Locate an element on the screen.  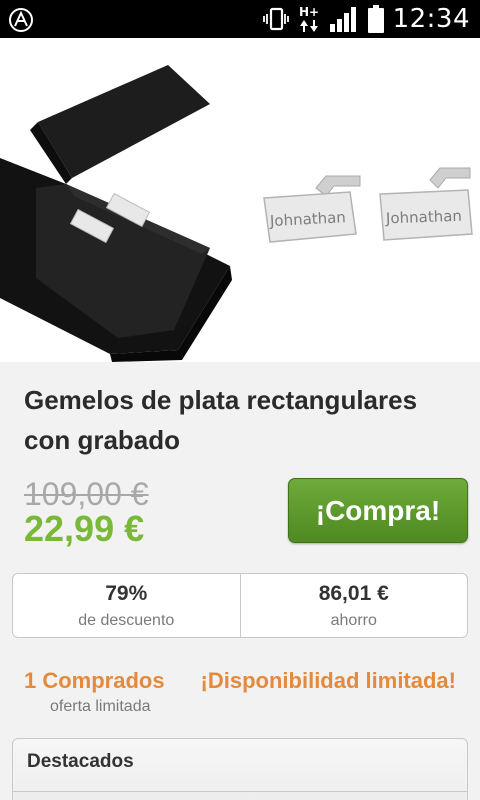
sale-price: 22,99 € is located at coordinates (84, 528).